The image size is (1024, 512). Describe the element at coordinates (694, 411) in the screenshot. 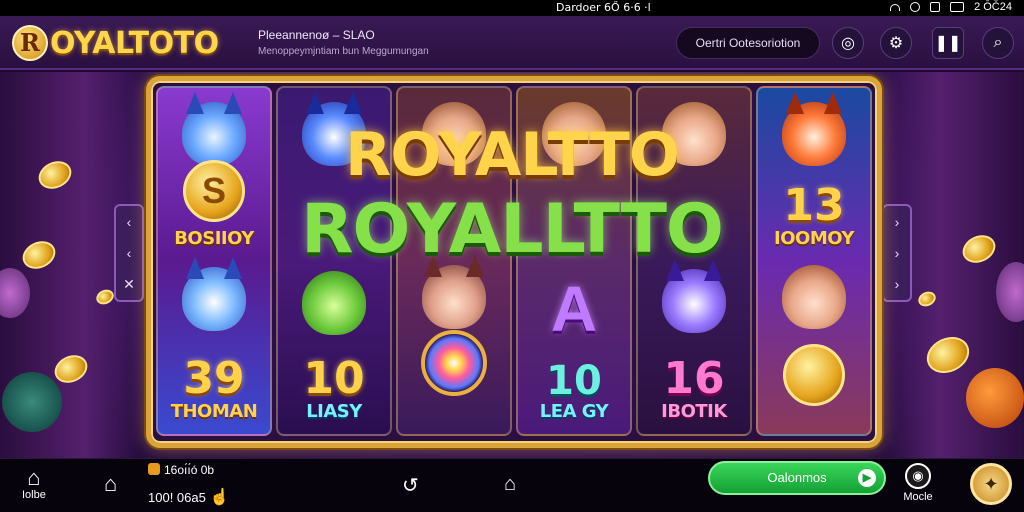

I see `symbol-label: IBOTIK` at that location.